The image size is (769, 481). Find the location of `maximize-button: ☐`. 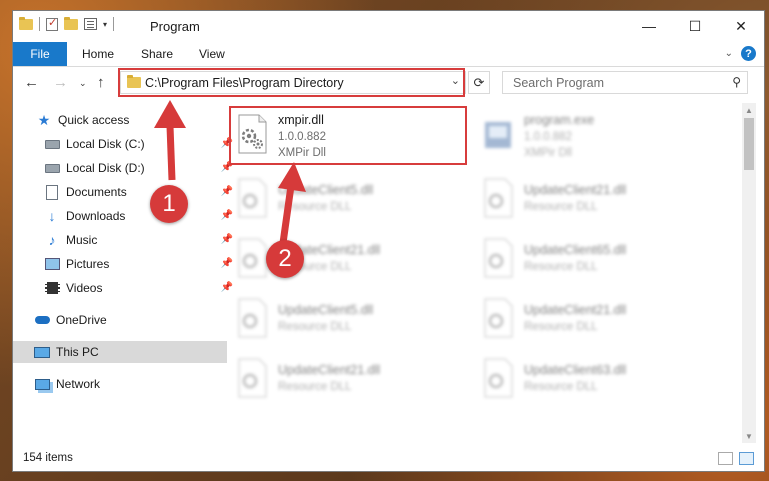

maximize-button: ☐ is located at coordinates (695, 26).